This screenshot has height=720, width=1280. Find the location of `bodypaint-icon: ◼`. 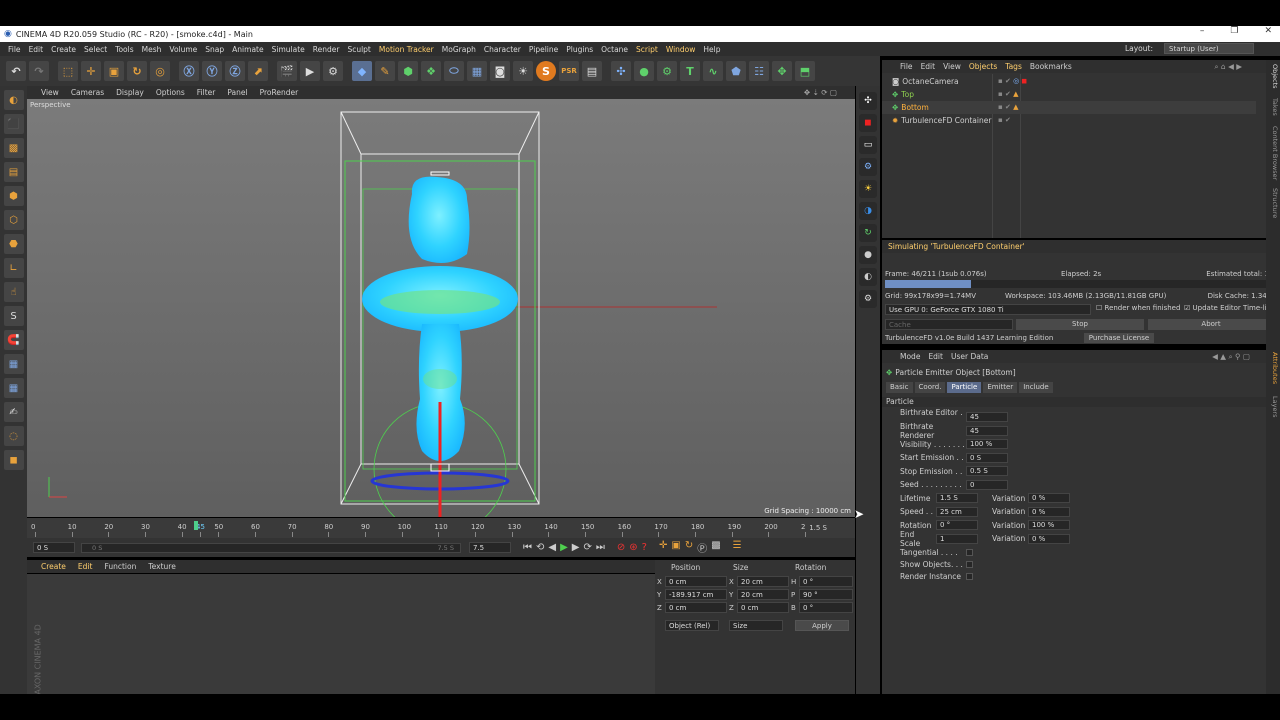

bodypaint-icon: ◼ is located at coordinates (13, 460).